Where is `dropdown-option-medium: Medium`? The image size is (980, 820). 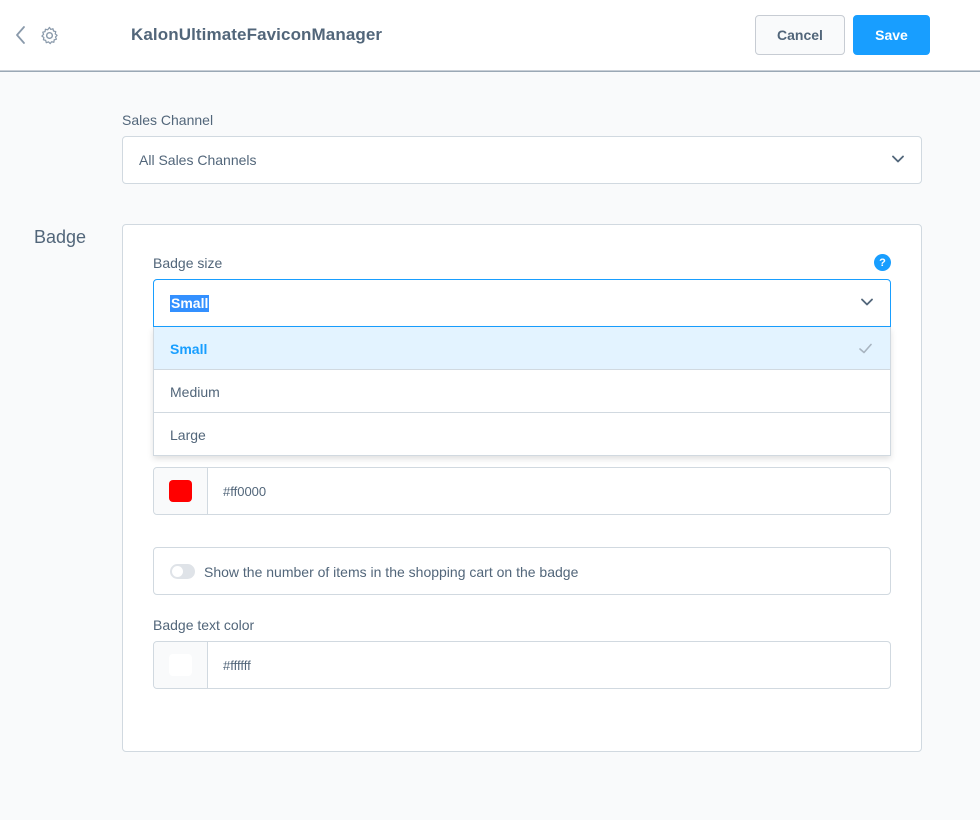
dropdown-option-medium: Medium is located at coordinates (522, 391).